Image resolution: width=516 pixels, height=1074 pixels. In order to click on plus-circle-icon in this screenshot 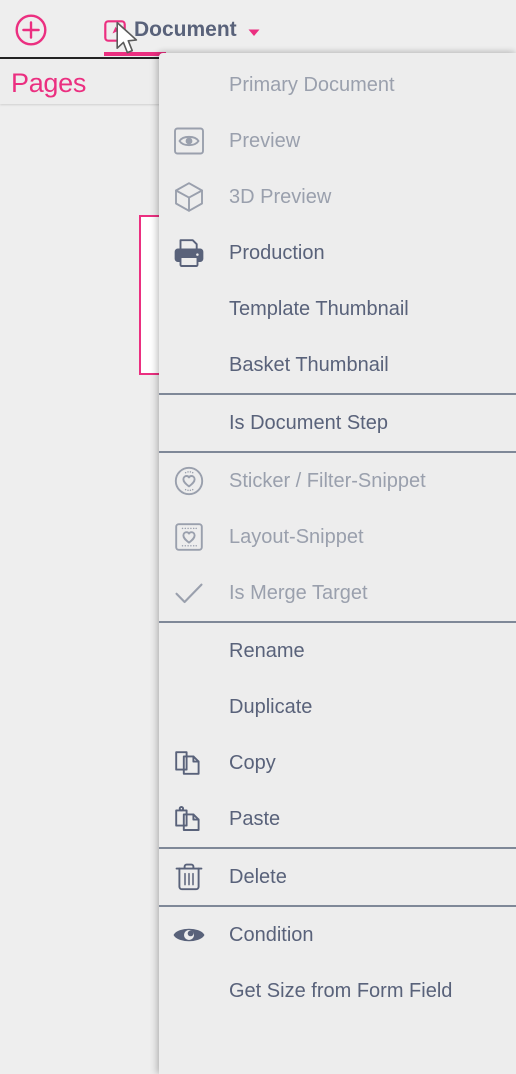, I will do `click(31, 30)`.